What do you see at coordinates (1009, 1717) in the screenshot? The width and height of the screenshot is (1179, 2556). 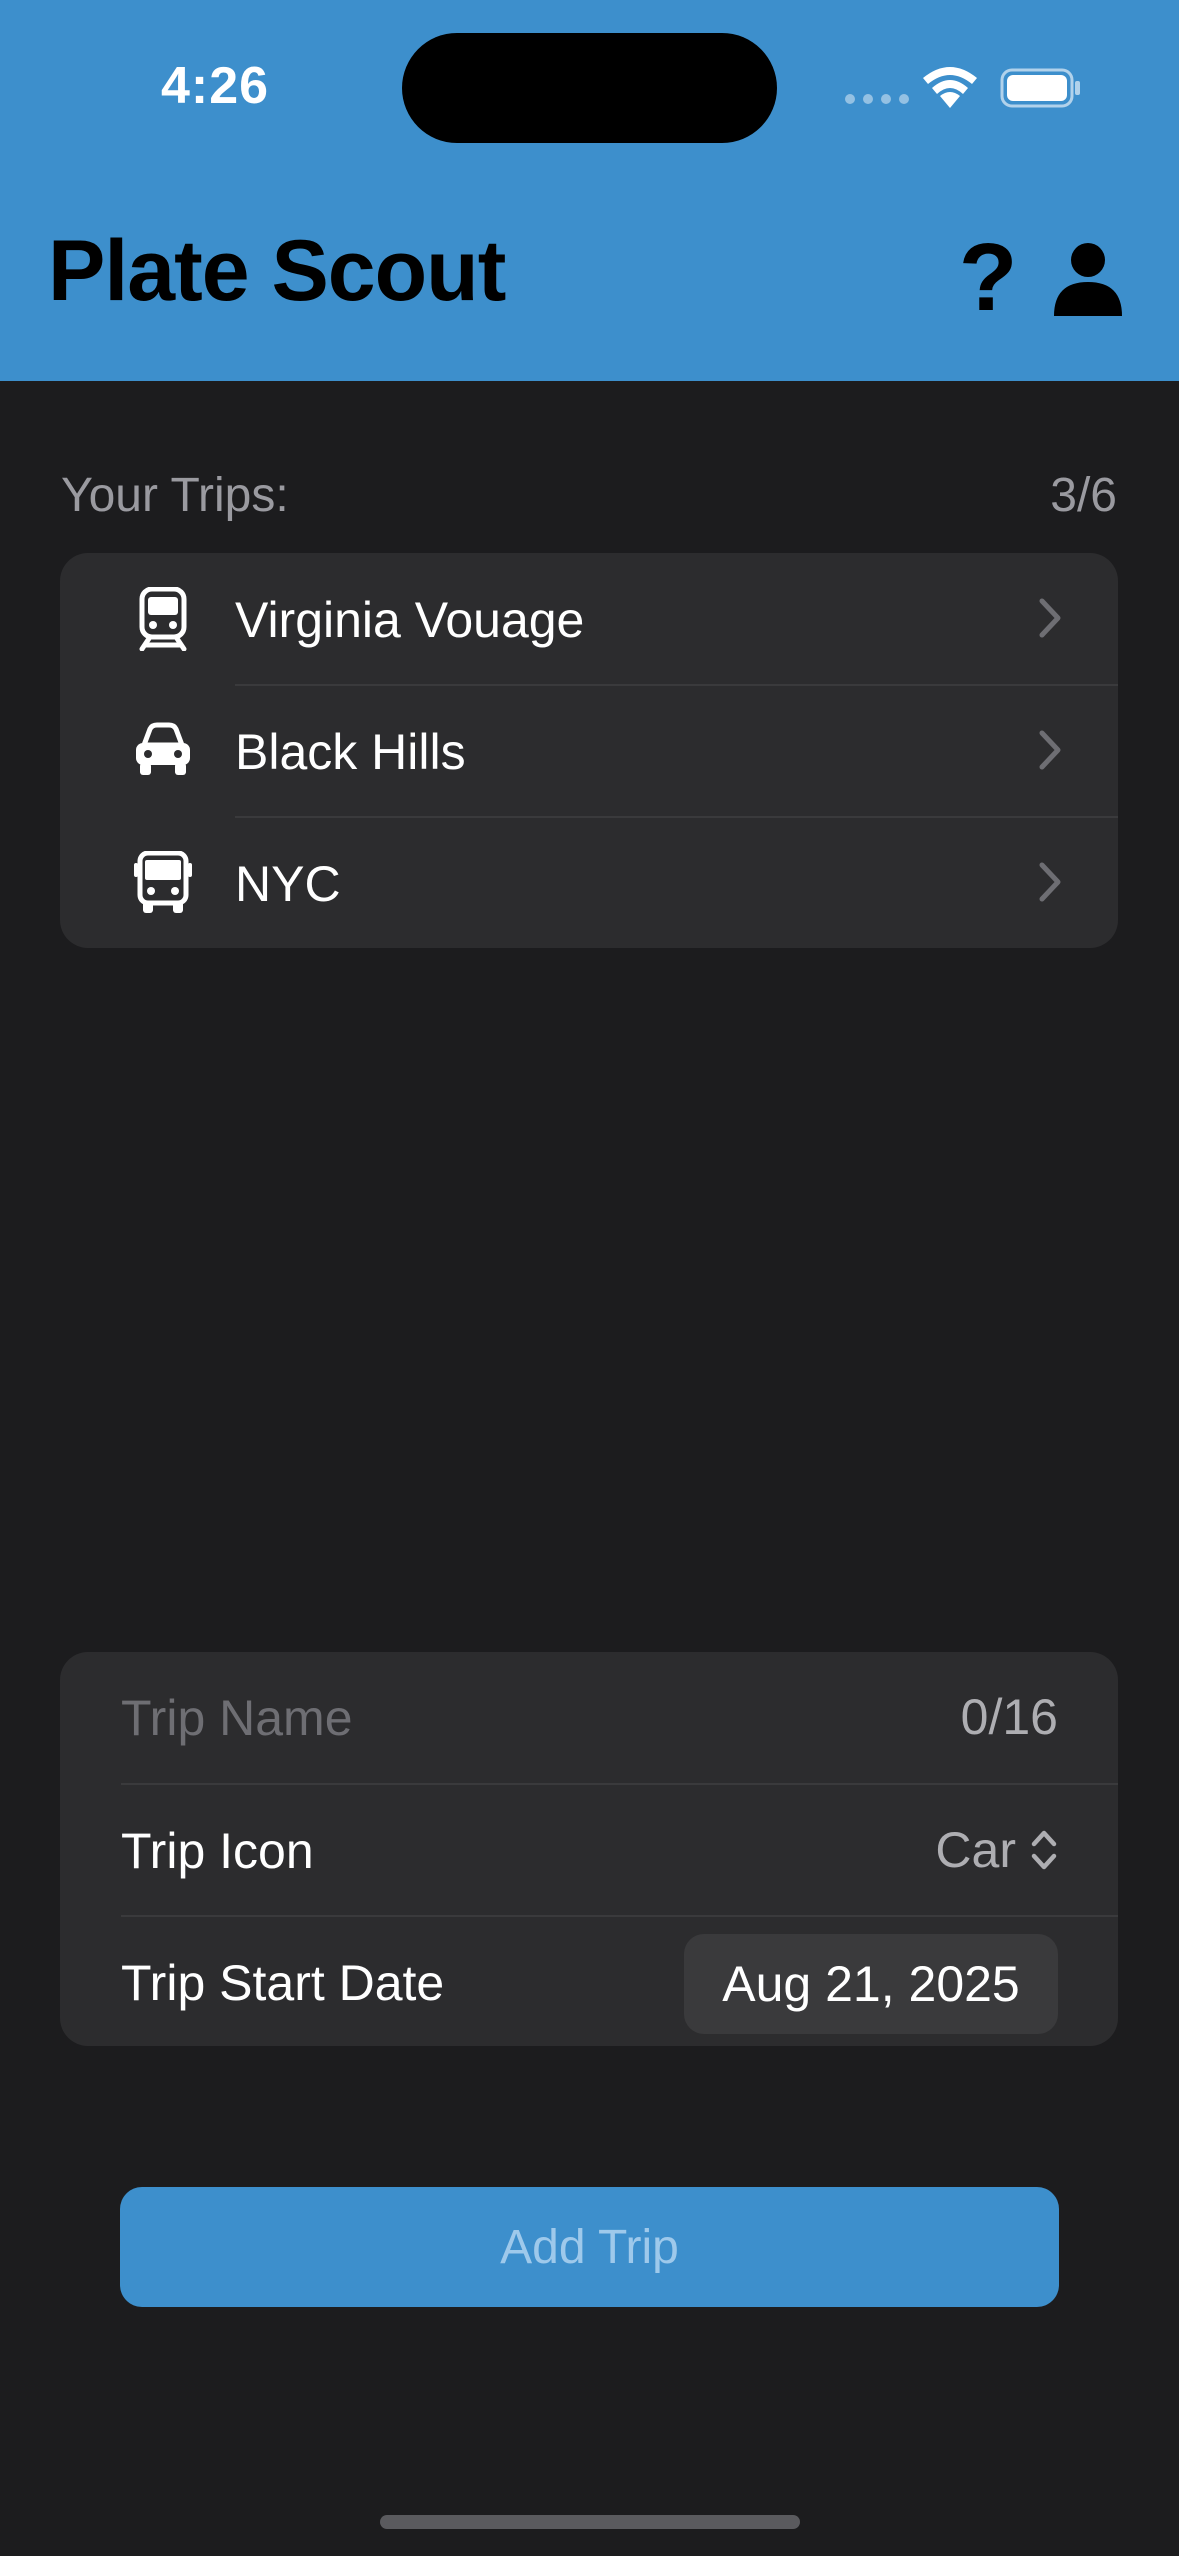 I see `trip-name-char-count: 0/16` at bounding box center [1009, 1717].